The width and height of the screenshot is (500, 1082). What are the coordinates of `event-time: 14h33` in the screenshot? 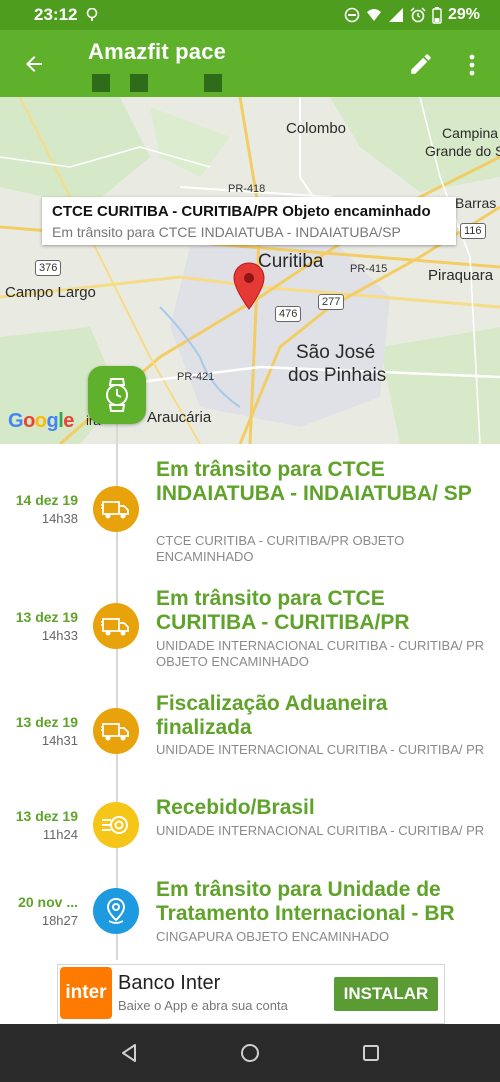 It's located at (59, 635).